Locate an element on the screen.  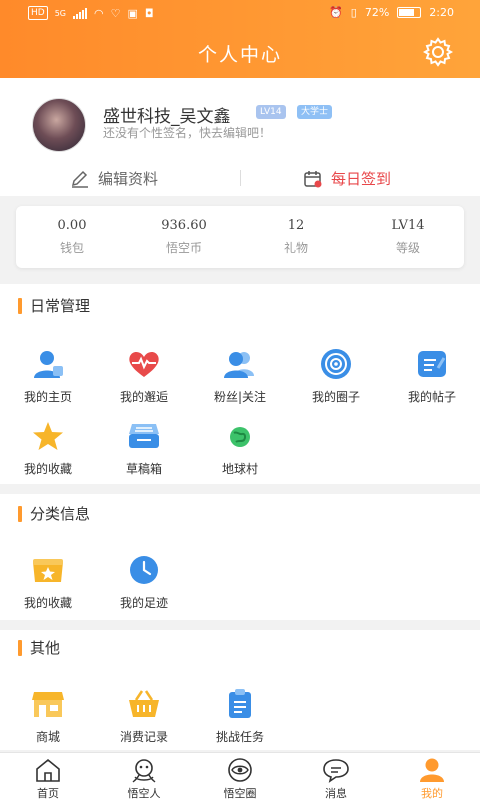
stat-wallet: 0.00 钱包 is located at coordinates (72, 237).